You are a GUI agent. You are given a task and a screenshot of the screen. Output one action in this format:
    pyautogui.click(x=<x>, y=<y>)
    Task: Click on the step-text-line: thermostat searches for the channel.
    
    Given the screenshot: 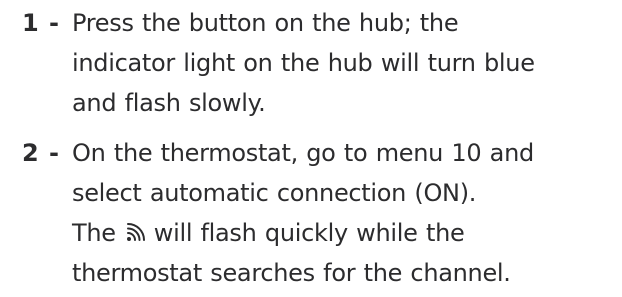 What is the action you would take?
    pyautogui.click(x=291, y=273)
    